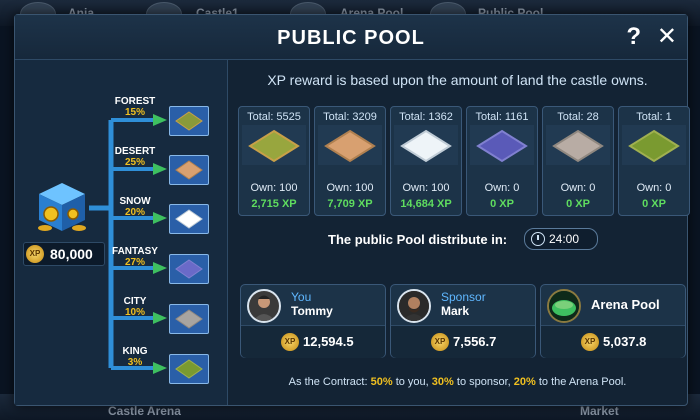 The image size is (700, 420). Describe the element at coordinates (135, 301) in the screenshot. I see `land-name: CITY` at that location.